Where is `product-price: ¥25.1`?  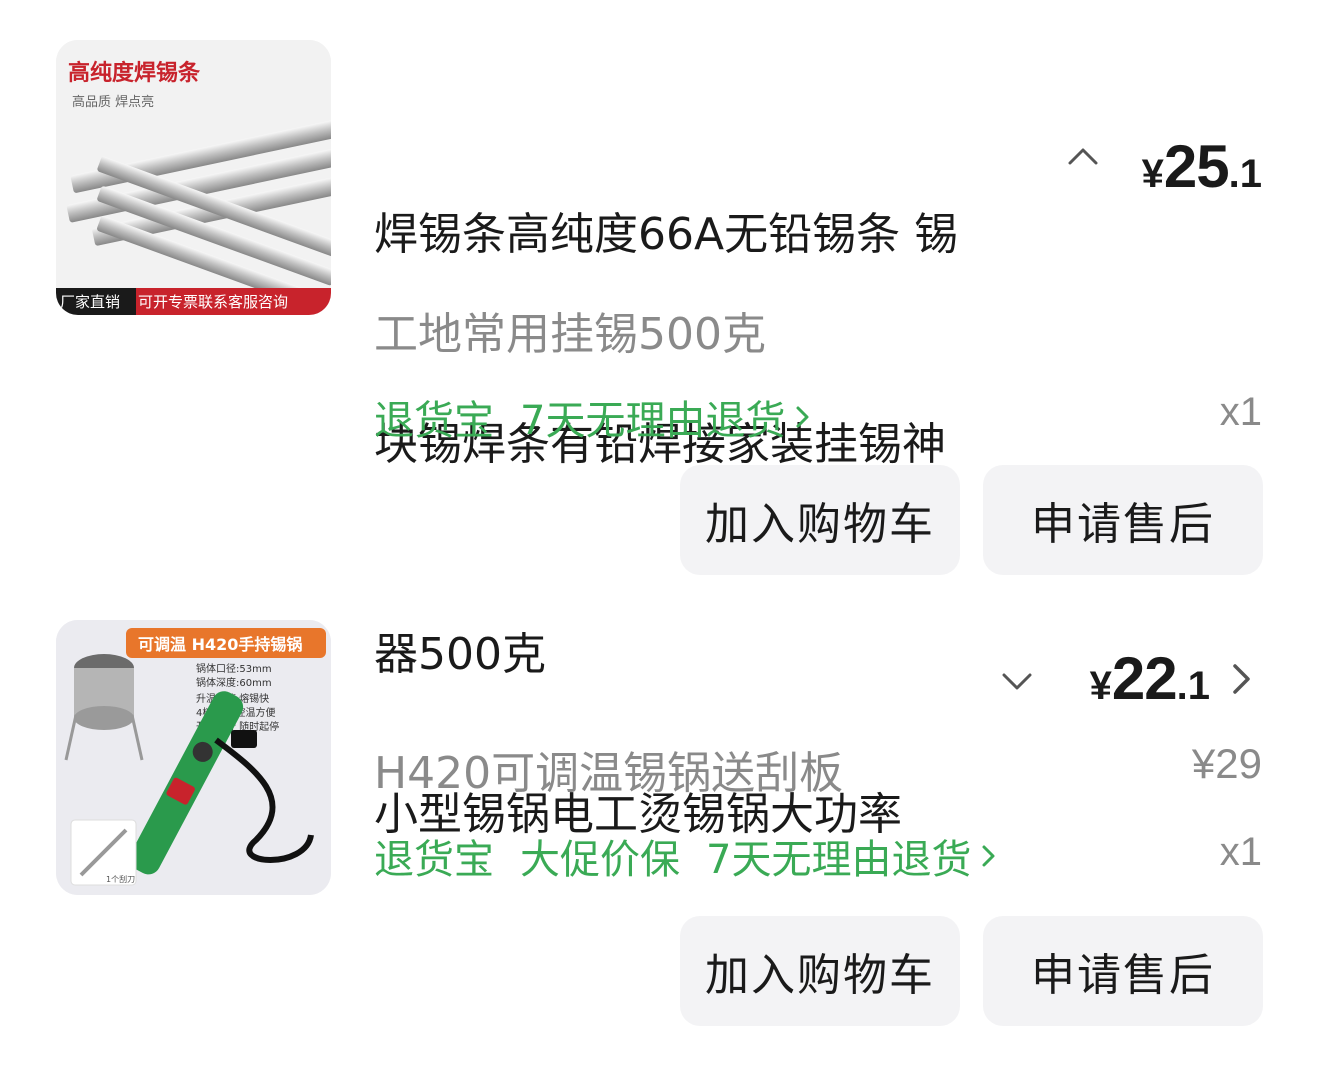 product-price: ¥25.1 is located at coordinates (1202, 166).